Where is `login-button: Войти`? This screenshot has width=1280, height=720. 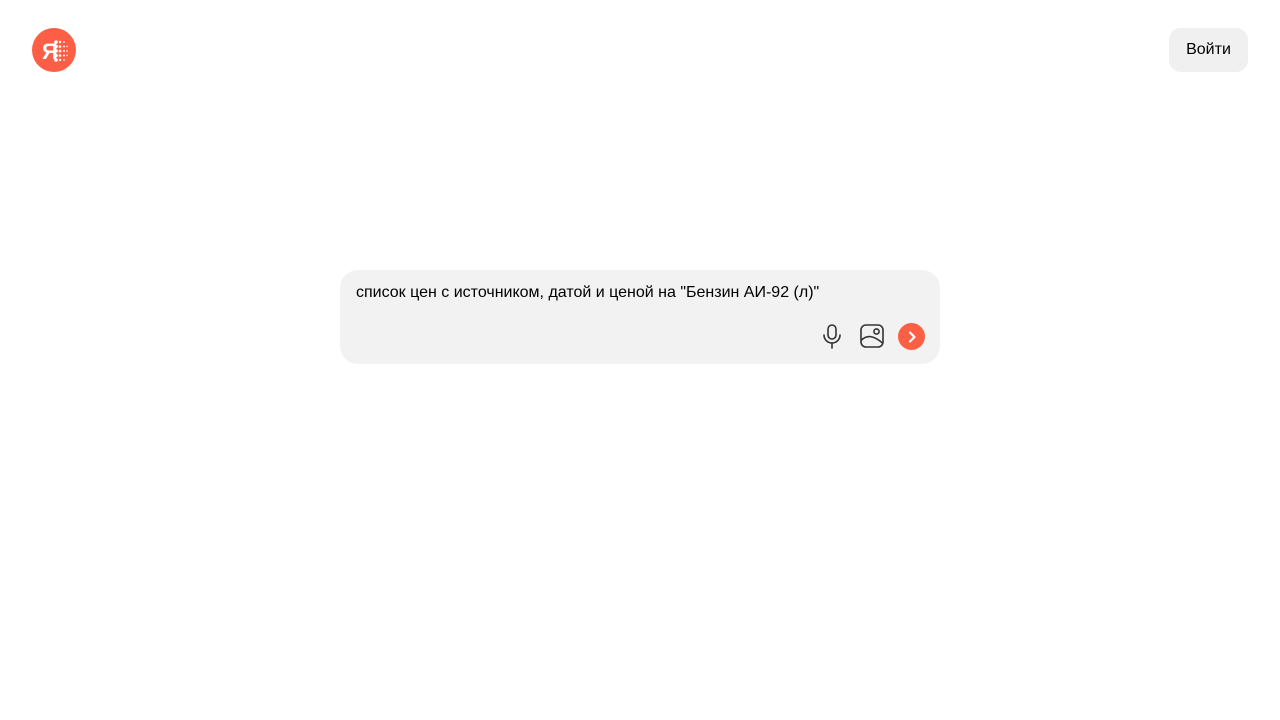
login-button: Войти is located at coordinates (1208, 50).